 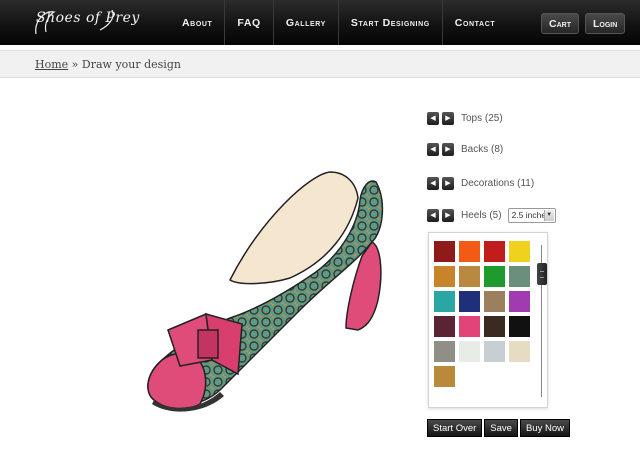 I want to click on tops-label: Tops (25), so click(x=482, y=118).